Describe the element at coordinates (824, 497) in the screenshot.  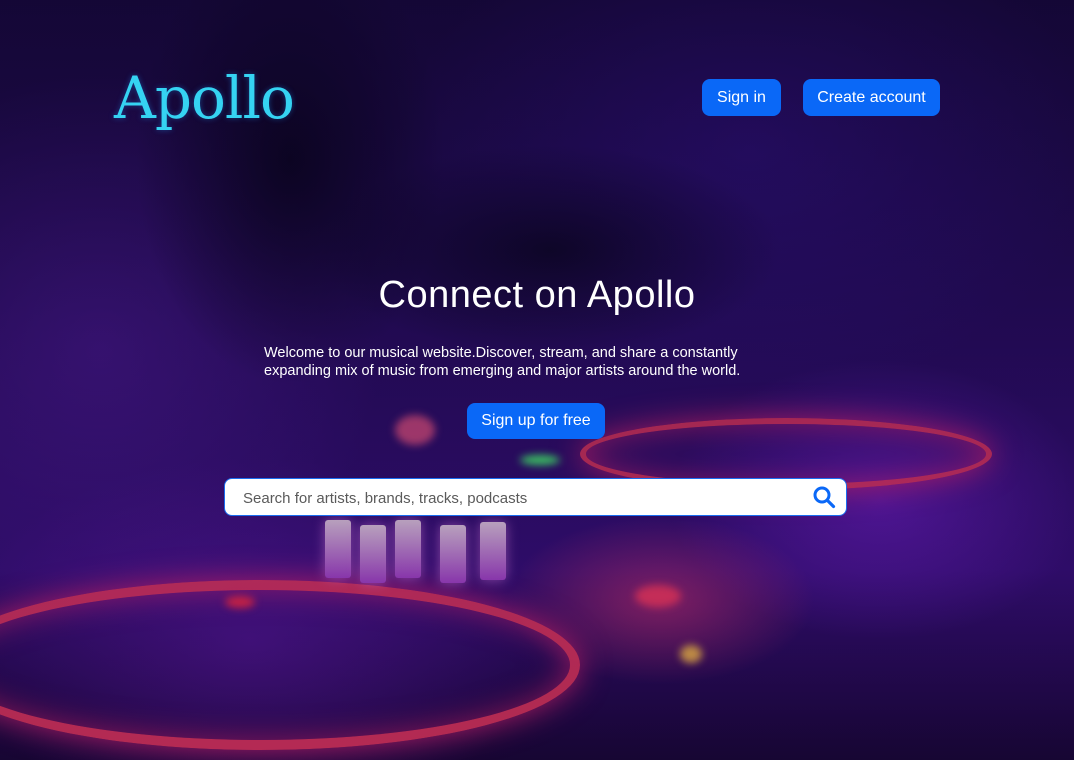
I see `search-icon` at that location.